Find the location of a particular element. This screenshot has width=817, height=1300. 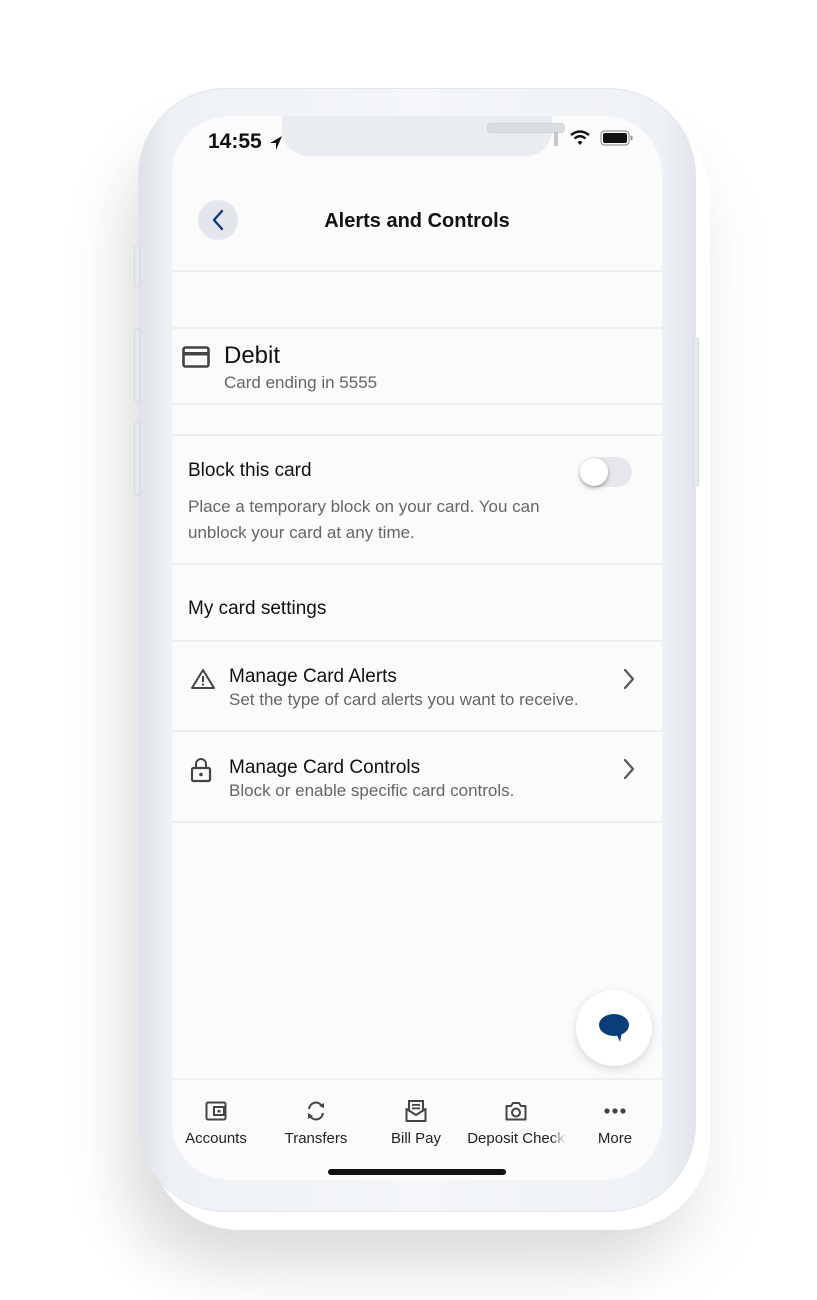

warning-triangle-icon is located at coordinates (203, 679).